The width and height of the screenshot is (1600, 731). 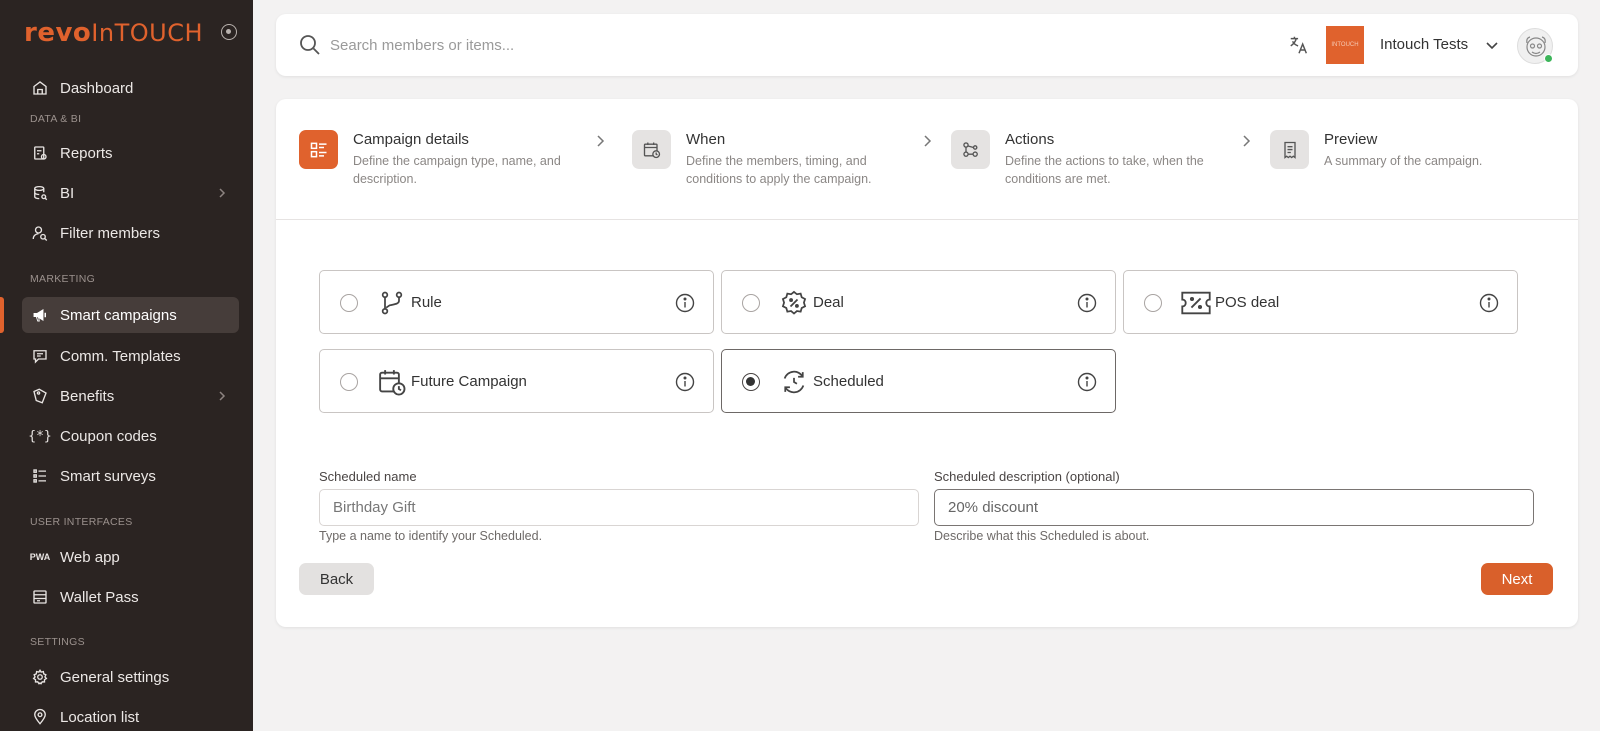 I want to click on sidebar-item-bi: BI, so click(x=130, y=193).